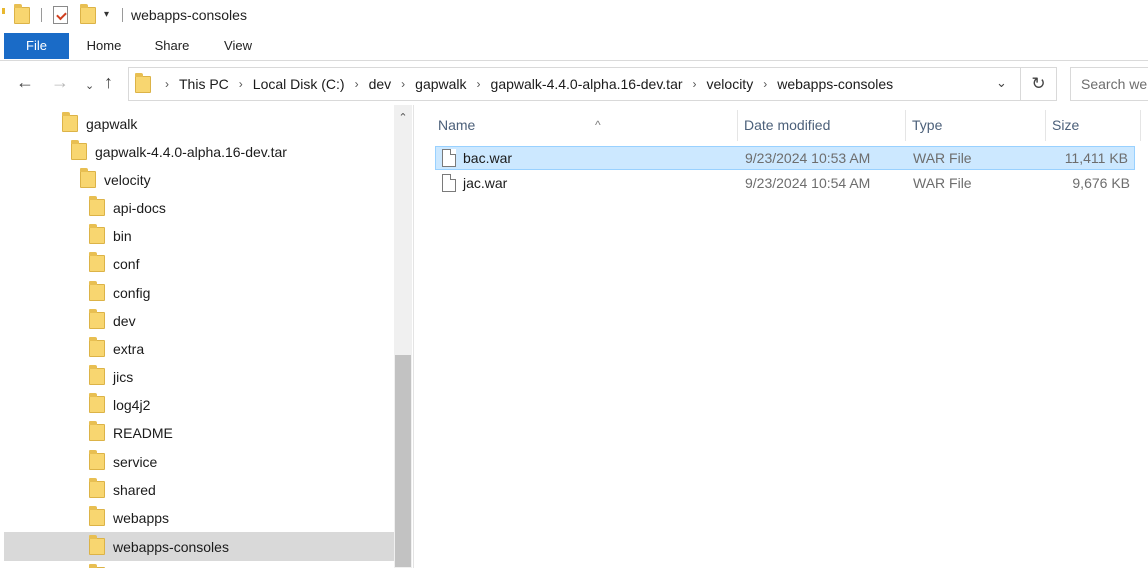  What do you see at coordinates (106, 15) in the screenshot?
I see `customize-toolbar-dropdown: ▾` at bounding box center [106, 15].